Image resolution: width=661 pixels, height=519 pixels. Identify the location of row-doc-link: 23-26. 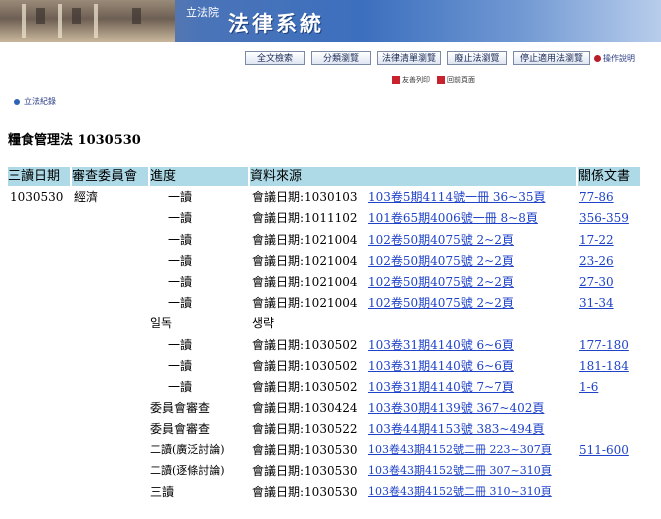
(596, 261).